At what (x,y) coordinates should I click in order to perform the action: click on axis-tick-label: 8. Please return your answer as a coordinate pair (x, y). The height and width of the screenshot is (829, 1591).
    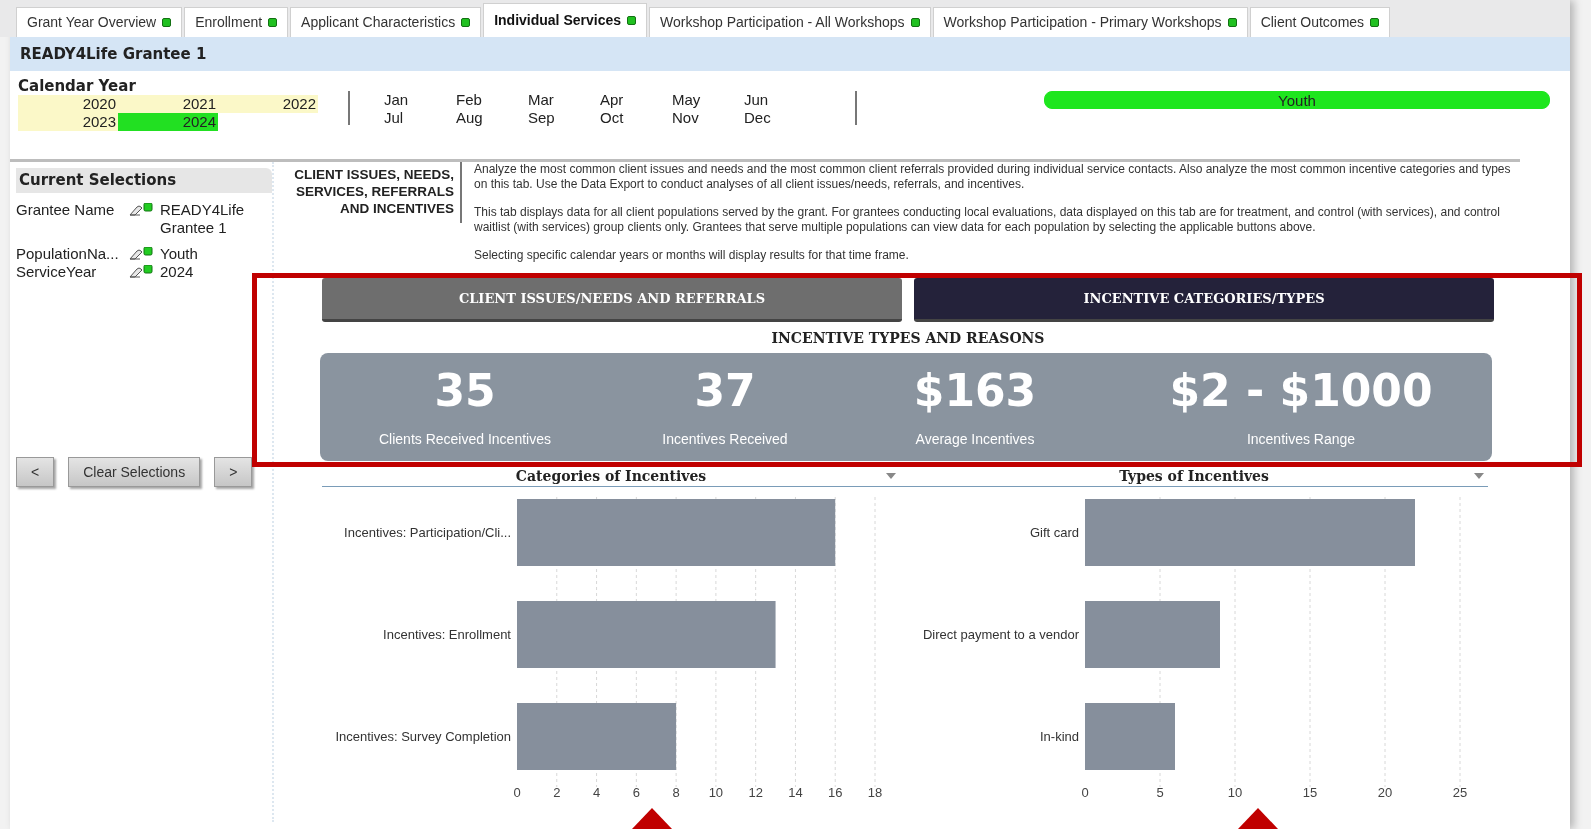
    Looking at the image, I should click on (676, 792).